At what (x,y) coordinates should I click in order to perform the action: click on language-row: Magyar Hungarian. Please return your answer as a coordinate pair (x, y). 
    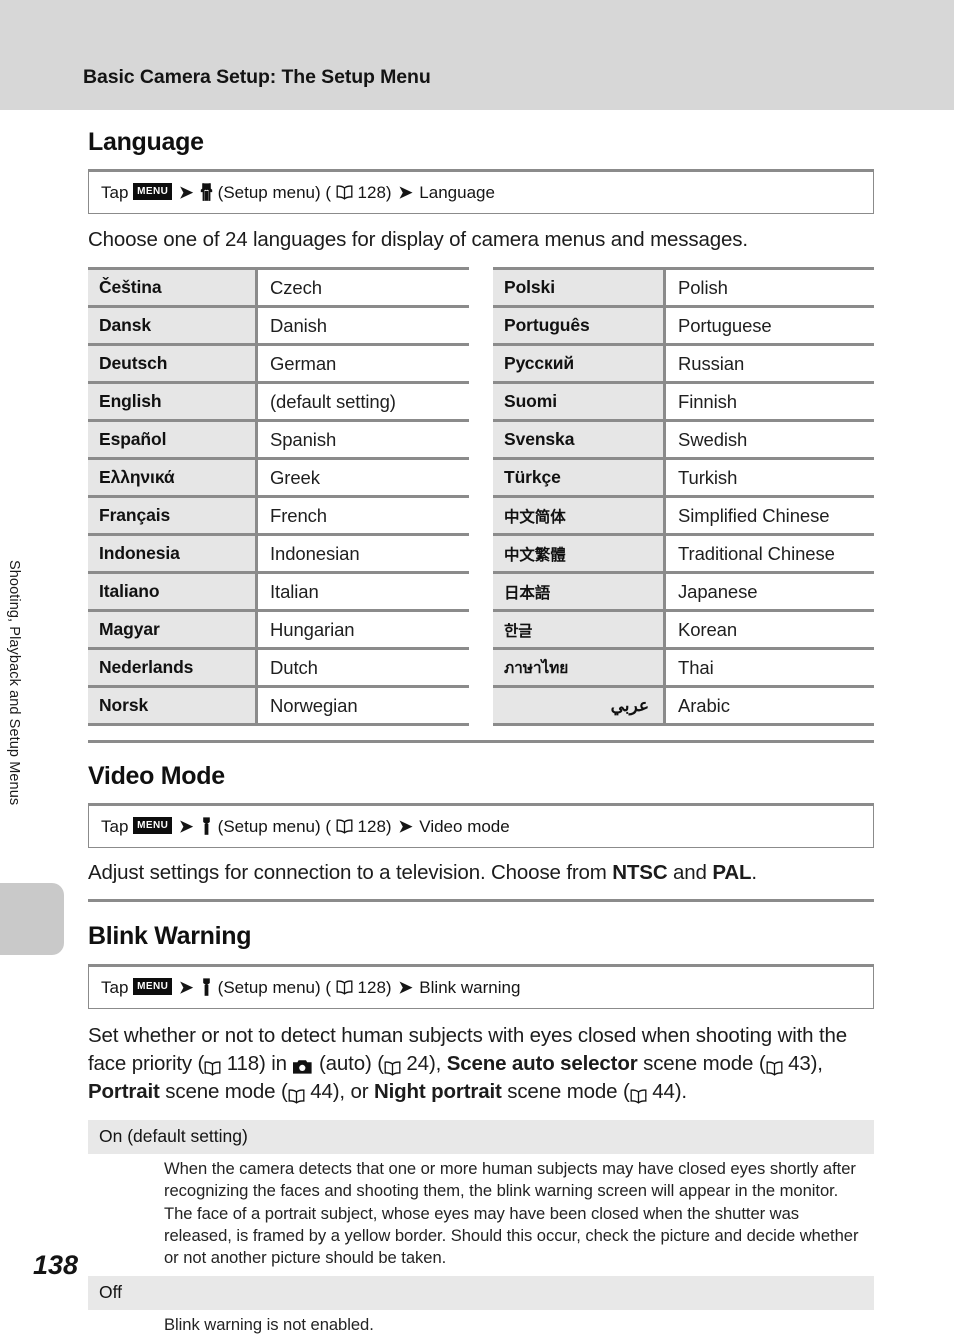
    Looking at the image, I should click on (278, 629).